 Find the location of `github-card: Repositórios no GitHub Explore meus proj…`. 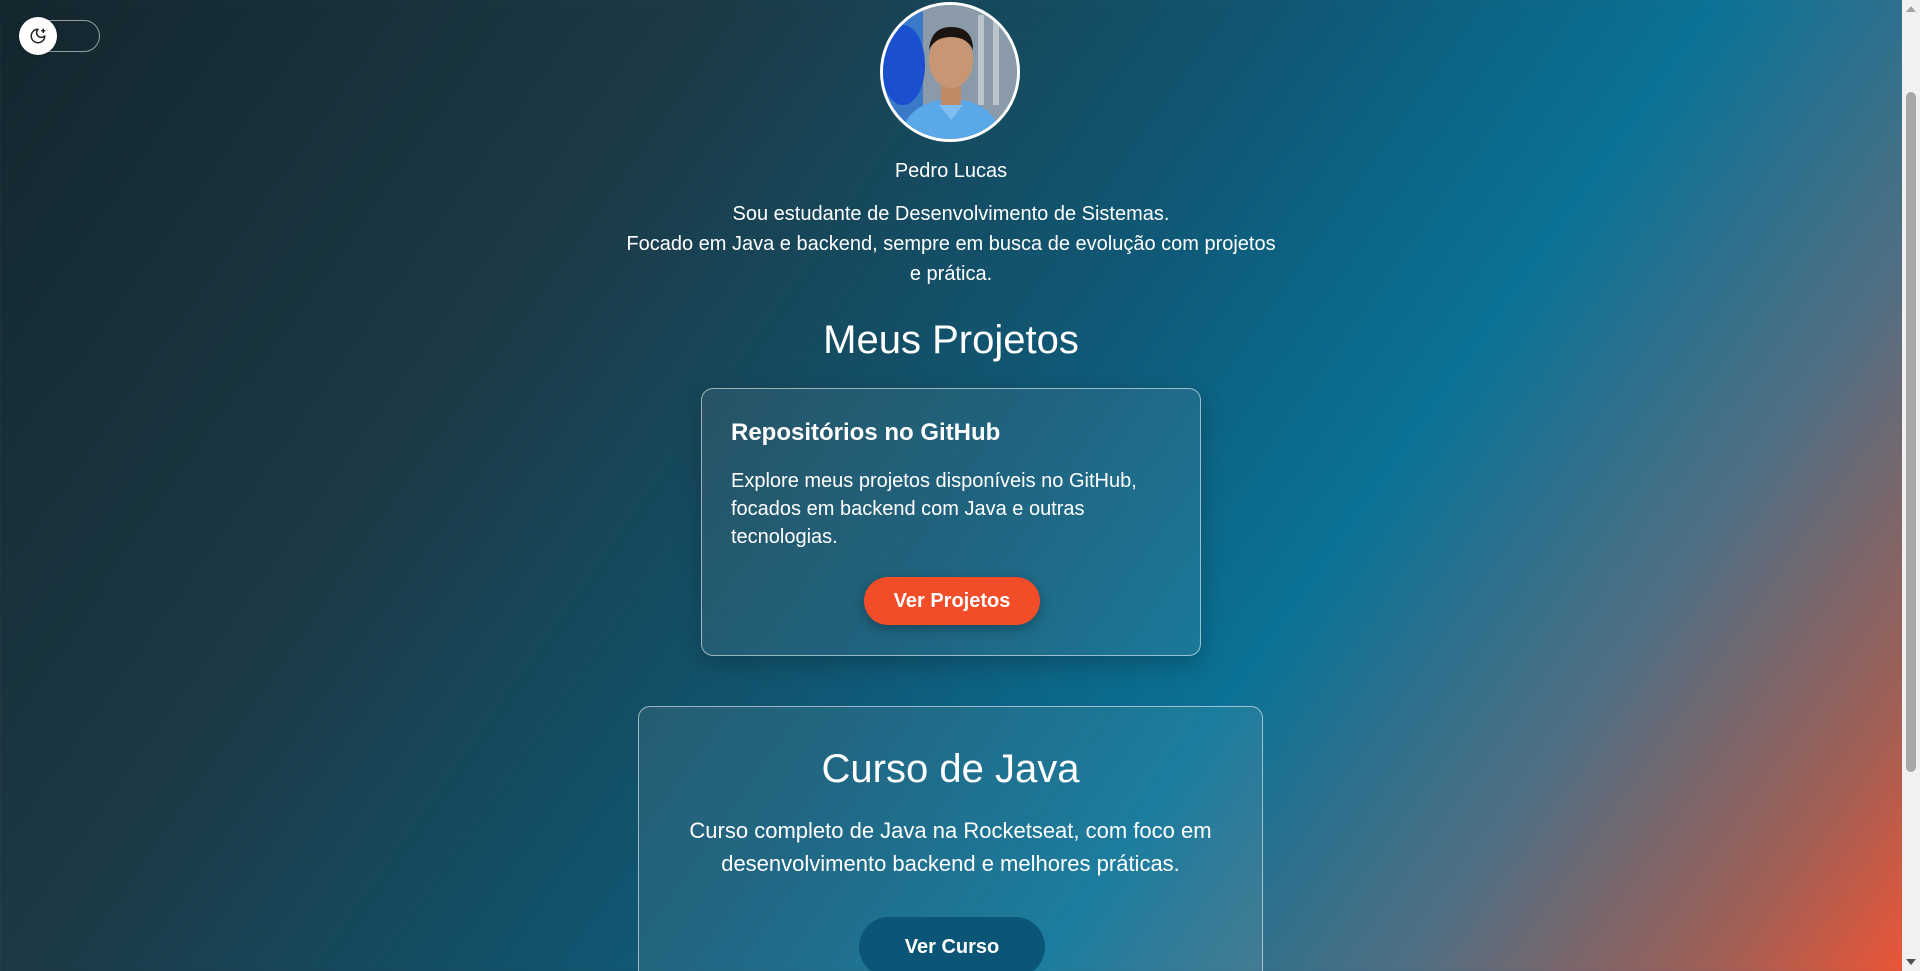

github-card: Repositórios no GitHub Explore meus proj… is located at coordinates (951, 522).